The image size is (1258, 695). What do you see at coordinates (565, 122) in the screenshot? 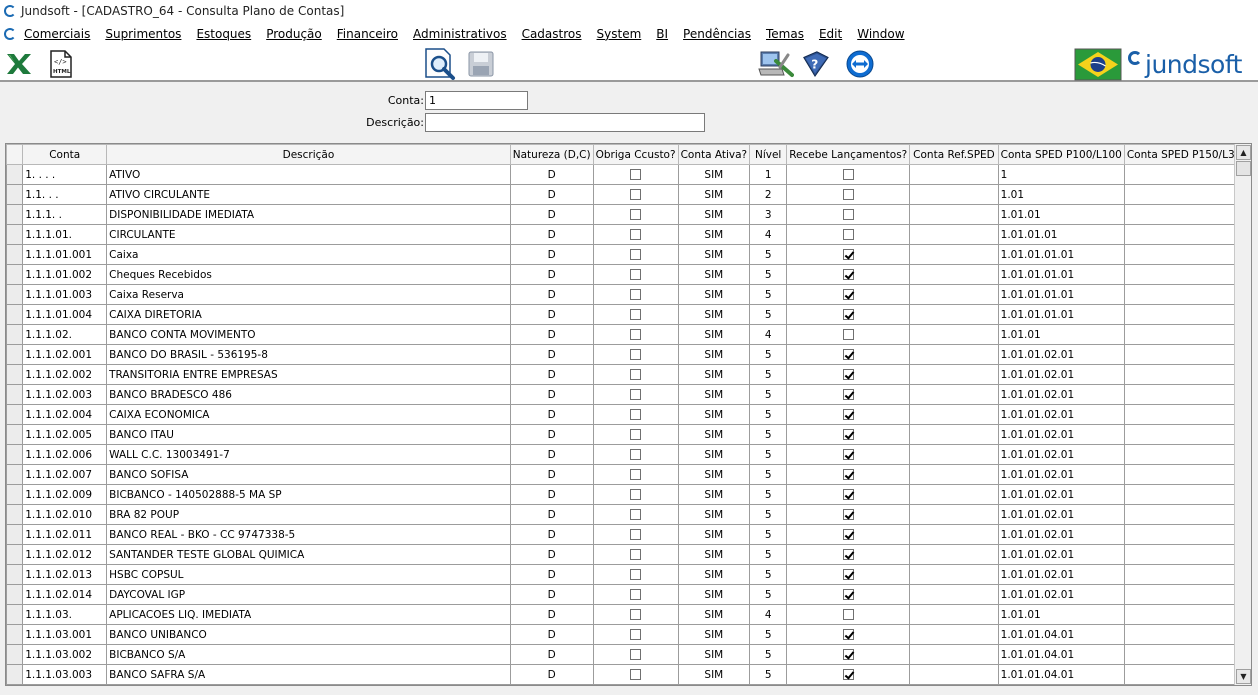
I see `descricao-input` at bounding box center [565, 122].